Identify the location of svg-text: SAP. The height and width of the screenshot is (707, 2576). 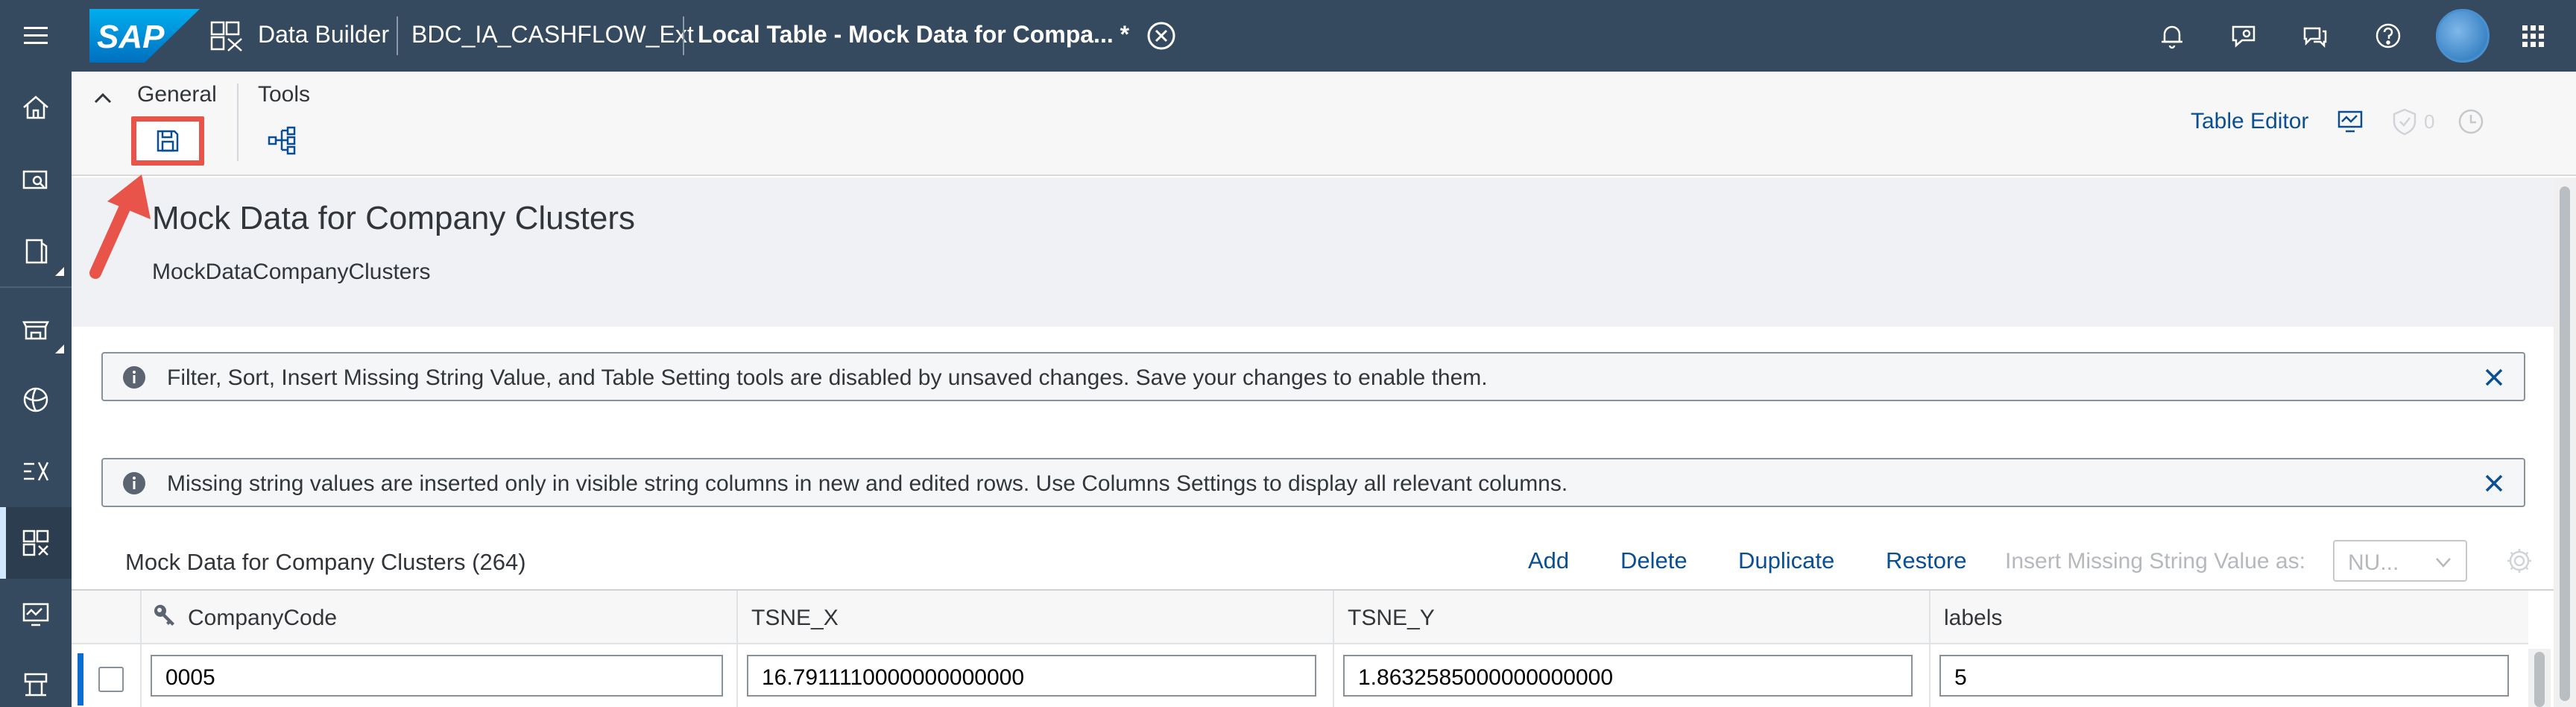
(131, 37).